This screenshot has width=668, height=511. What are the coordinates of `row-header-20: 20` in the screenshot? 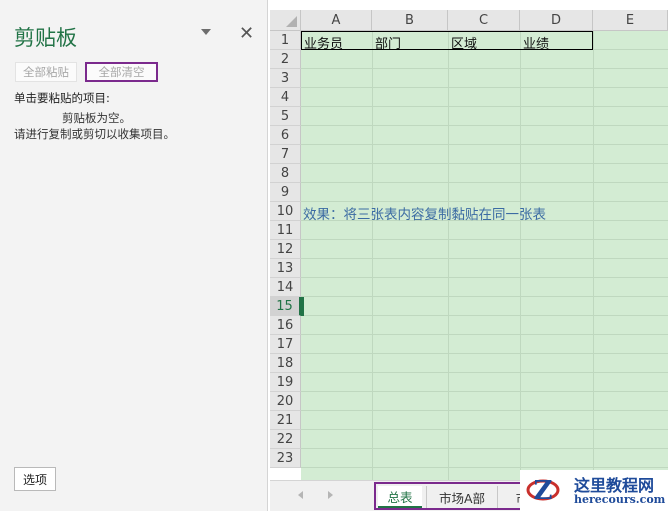 It's located at (285, 401).